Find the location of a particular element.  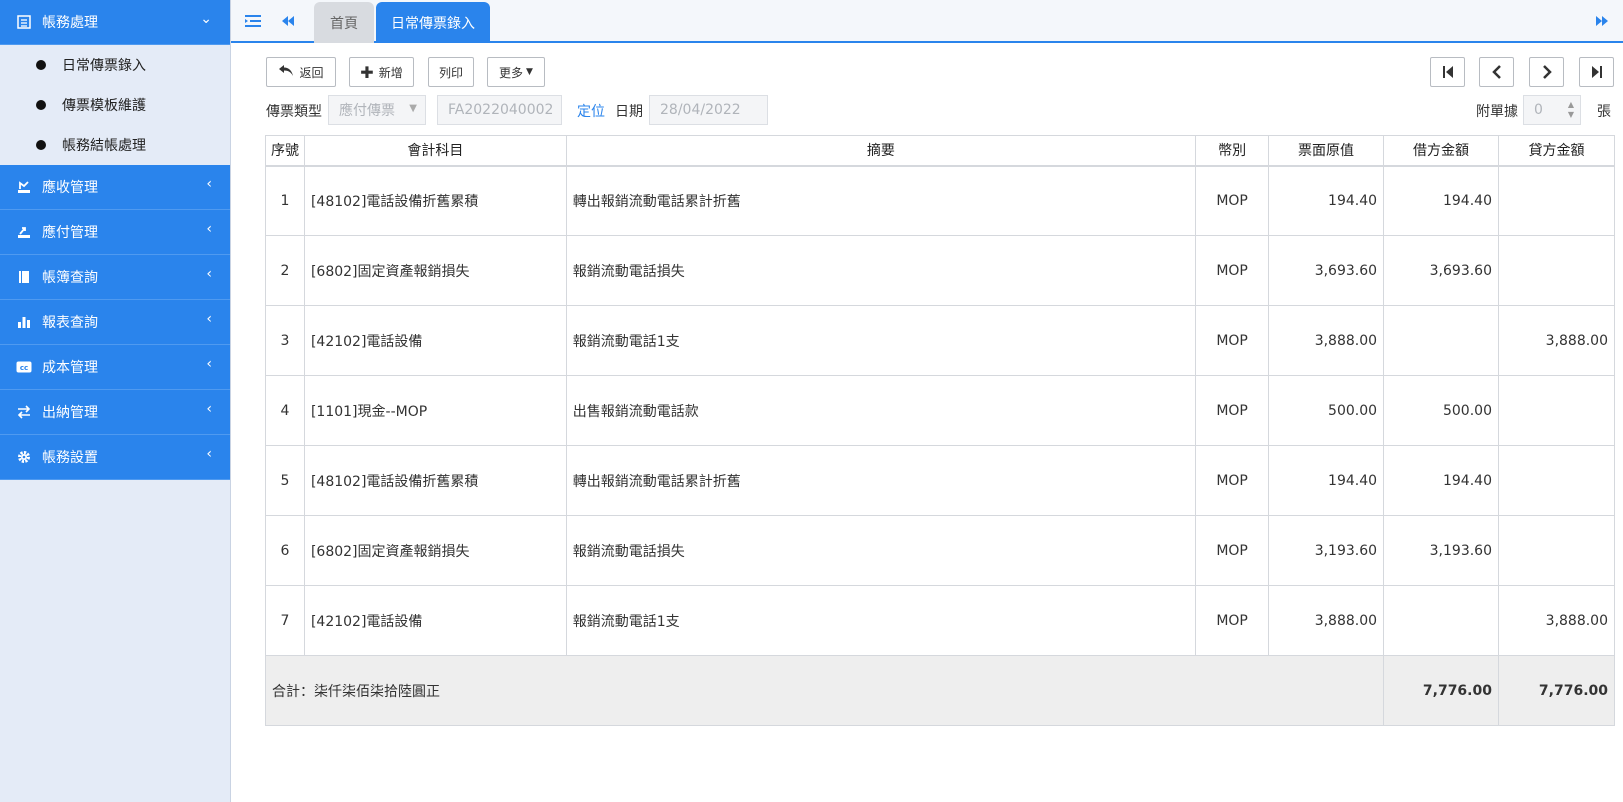

stepper-icon: ▲ ▼ is located at coordinates (1571, 110).